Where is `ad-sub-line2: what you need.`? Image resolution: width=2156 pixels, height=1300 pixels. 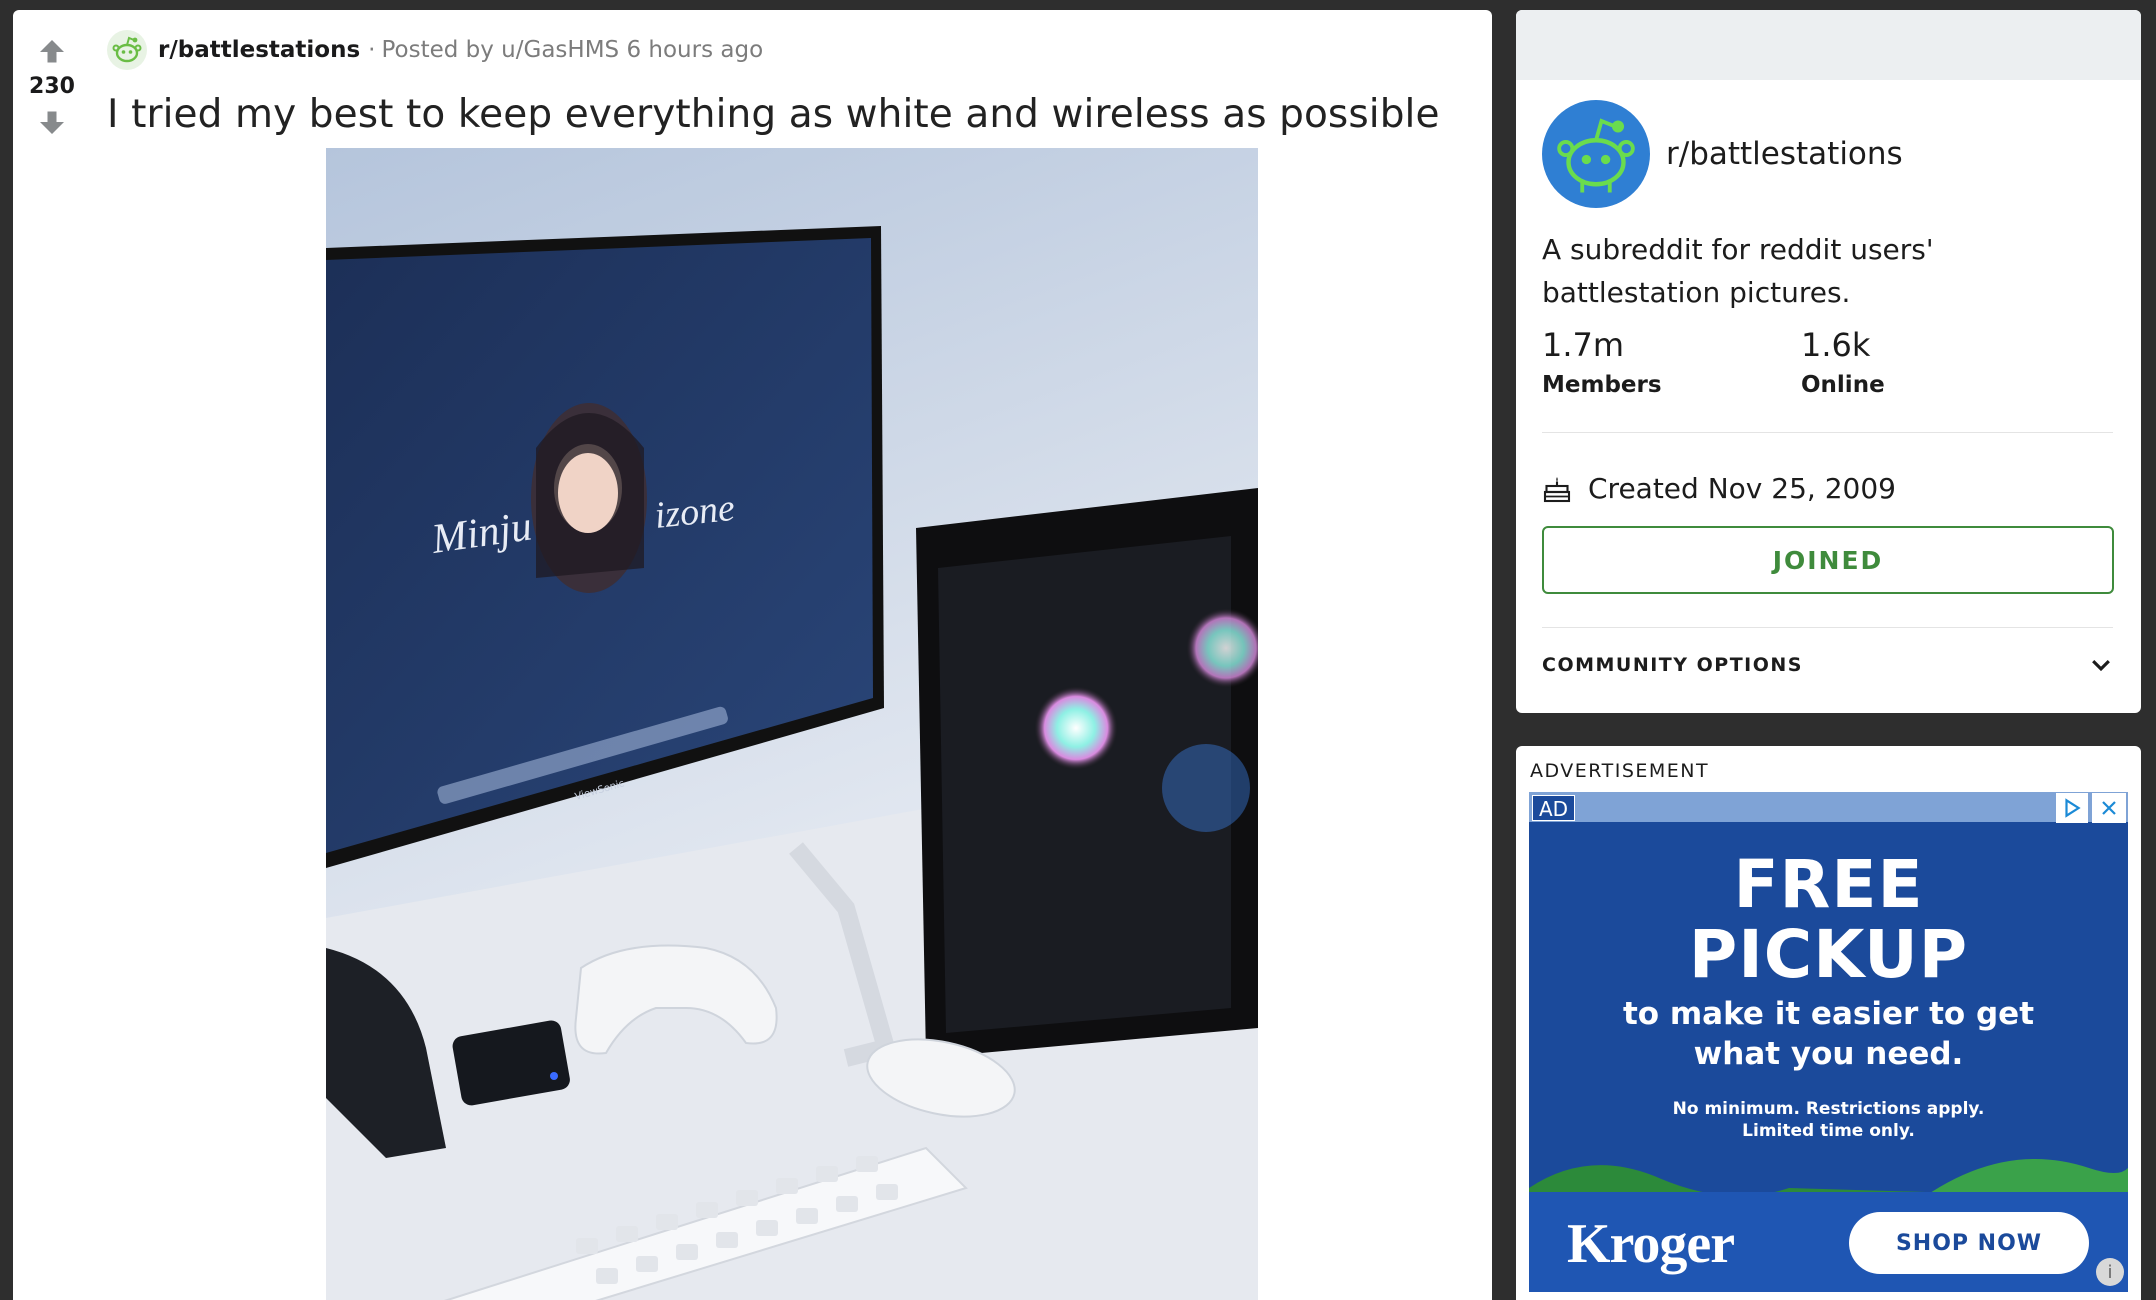
ad-sub-line2: what you need. is located at coordinates (1828, 1054).